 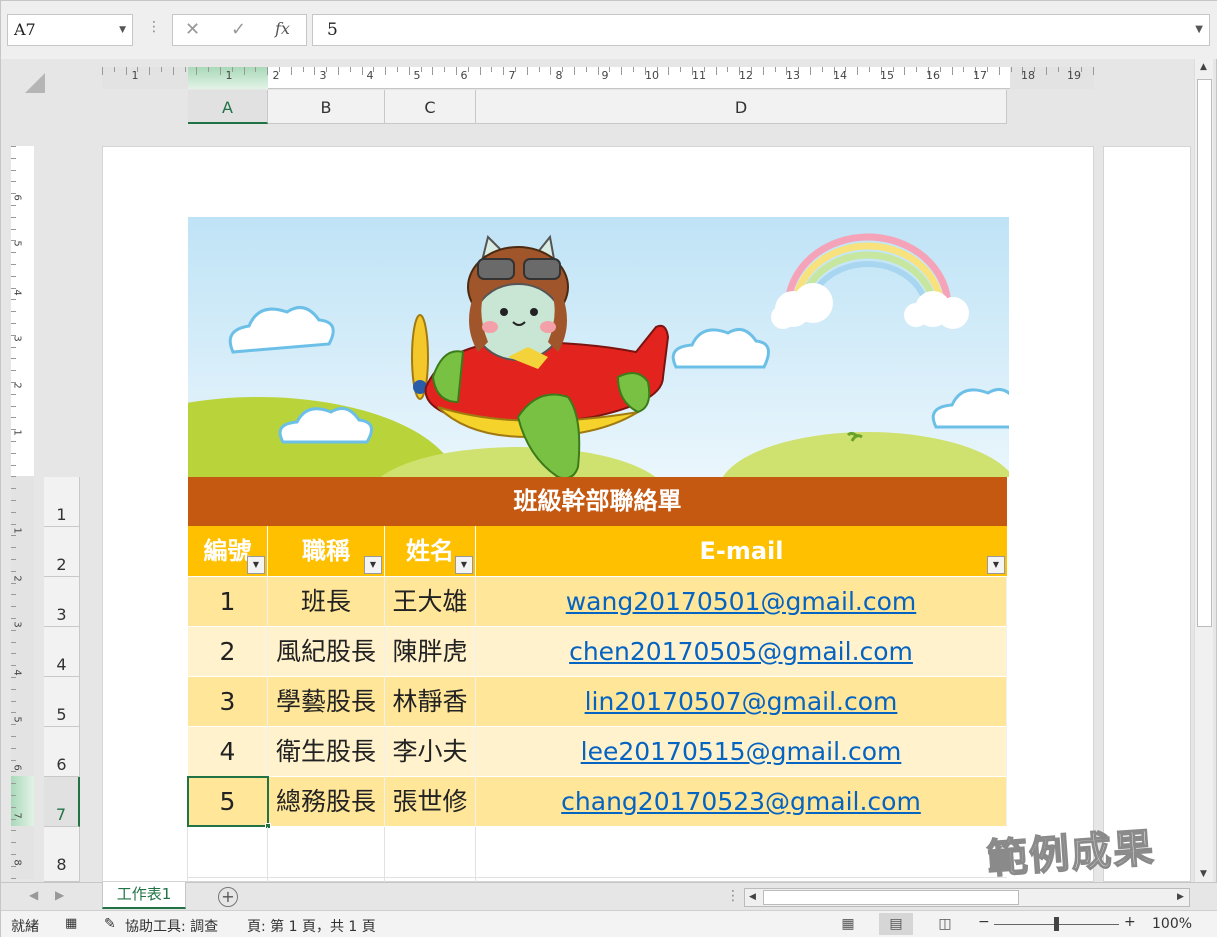 I want to click on expand-formula-icon: ▼, so click(x=1199, y=30).